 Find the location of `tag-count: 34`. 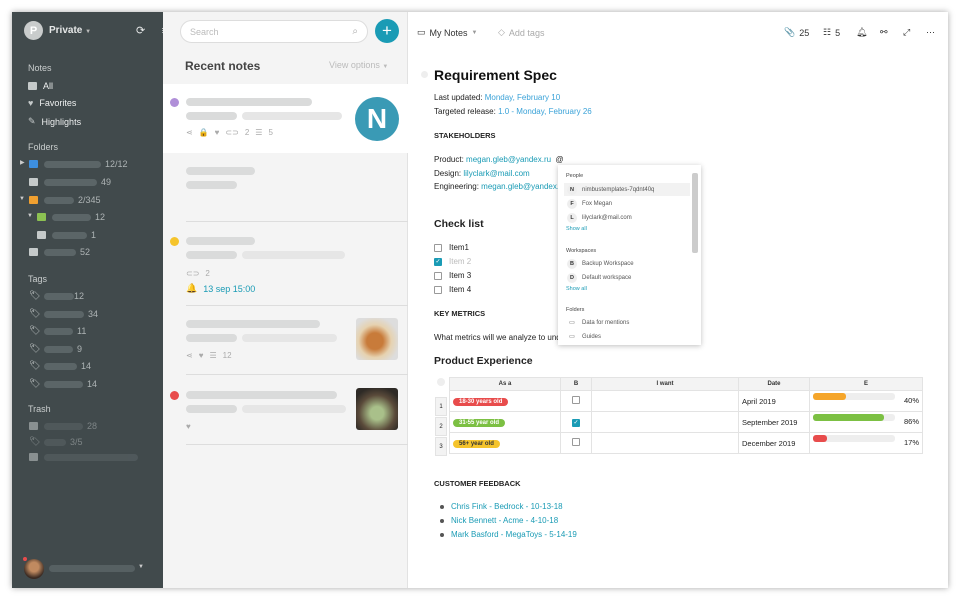

tag-count: 34 is located at coordinates (93, 314).